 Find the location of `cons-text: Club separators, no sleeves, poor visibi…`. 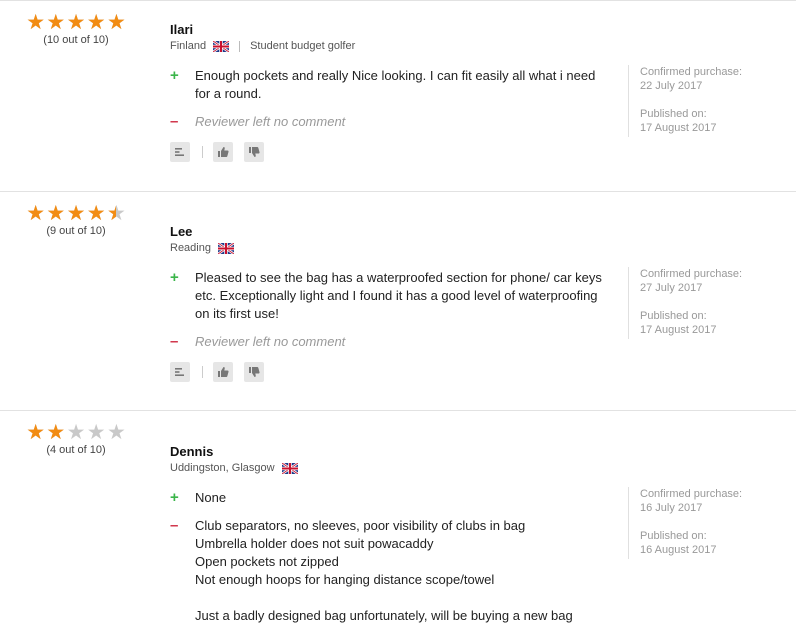

cons-text: Club separators, no sleeves, poor visibi… is located at coordinates (384, 570).